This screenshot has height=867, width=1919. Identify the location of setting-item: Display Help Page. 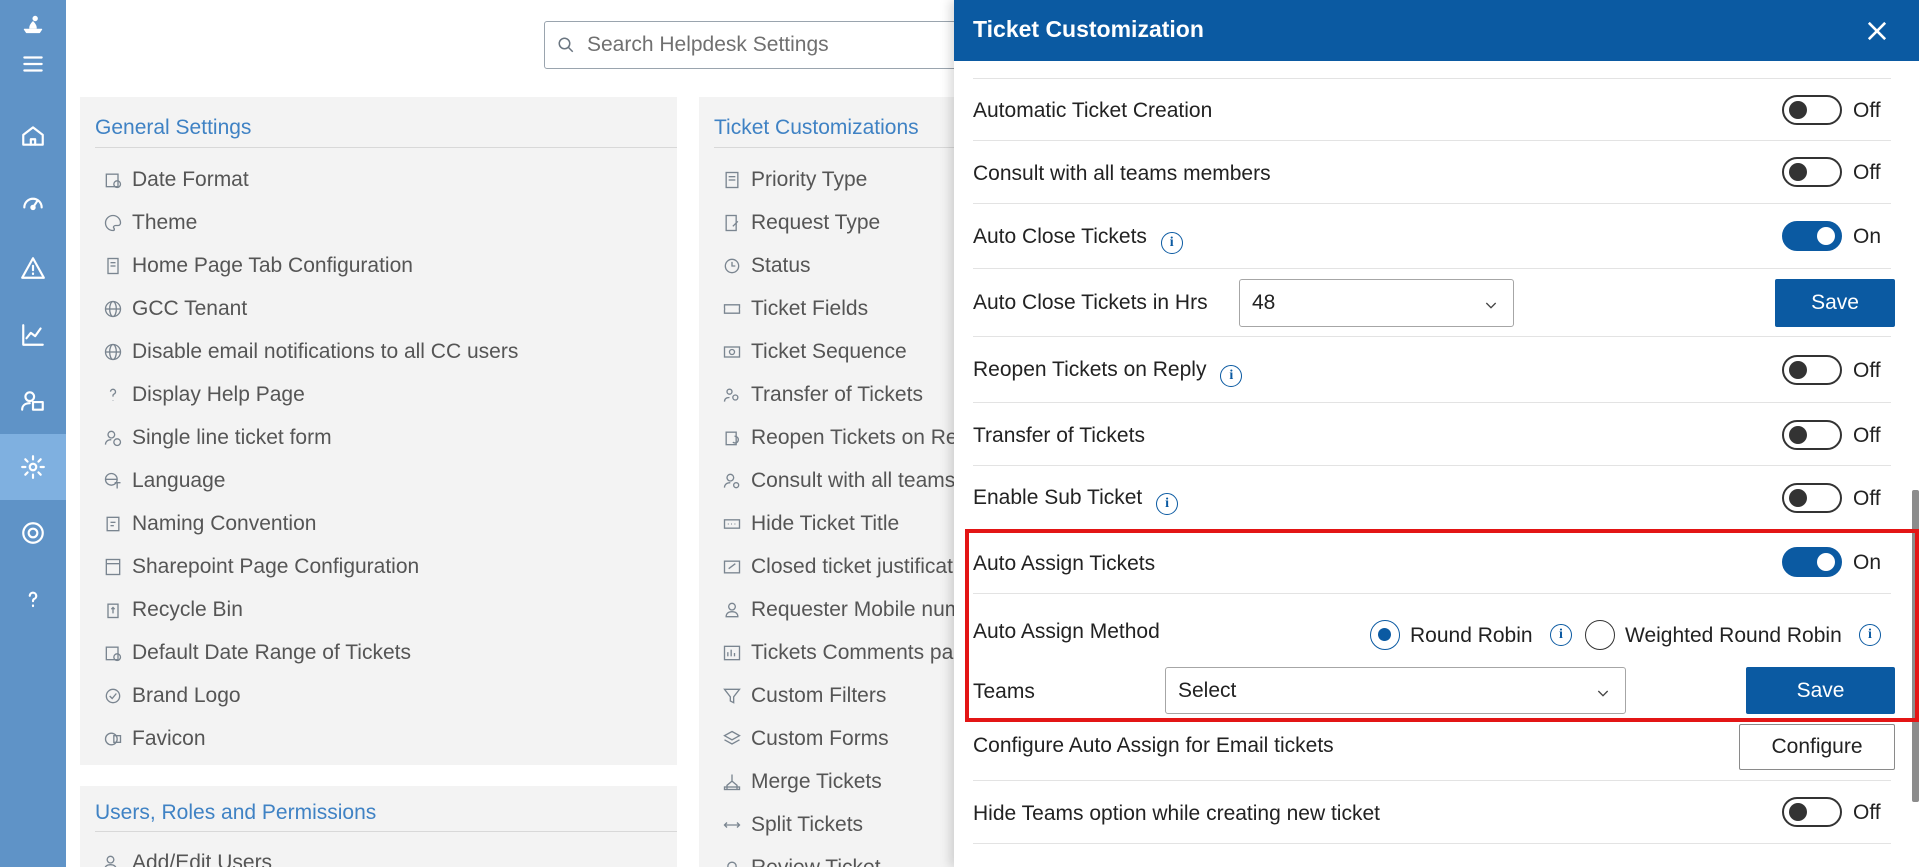
(310, 394).